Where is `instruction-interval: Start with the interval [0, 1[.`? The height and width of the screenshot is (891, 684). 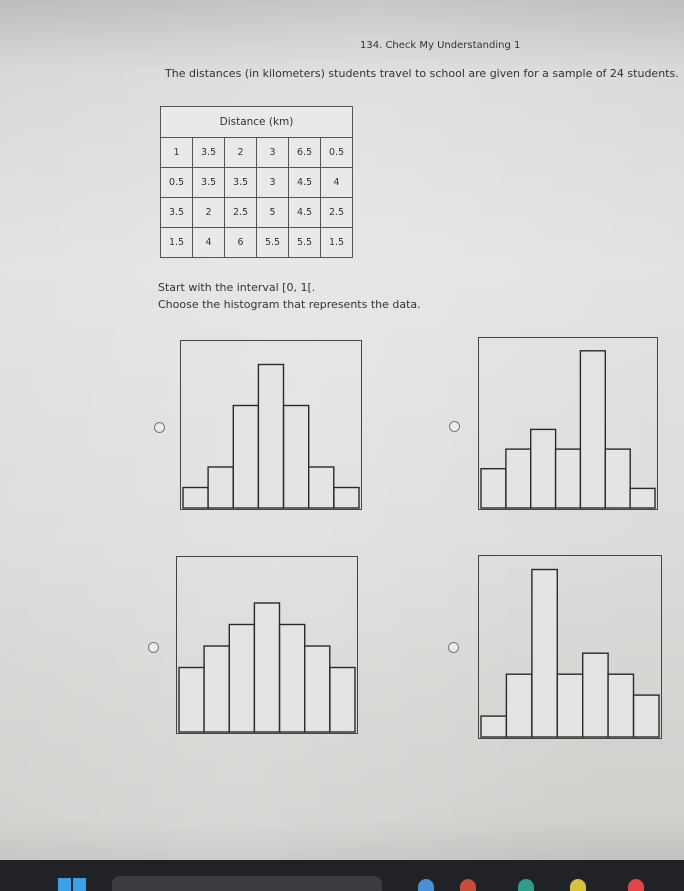 instruction-interval: Start with the interval [0, 1[. is located at coordinates (237, 287).